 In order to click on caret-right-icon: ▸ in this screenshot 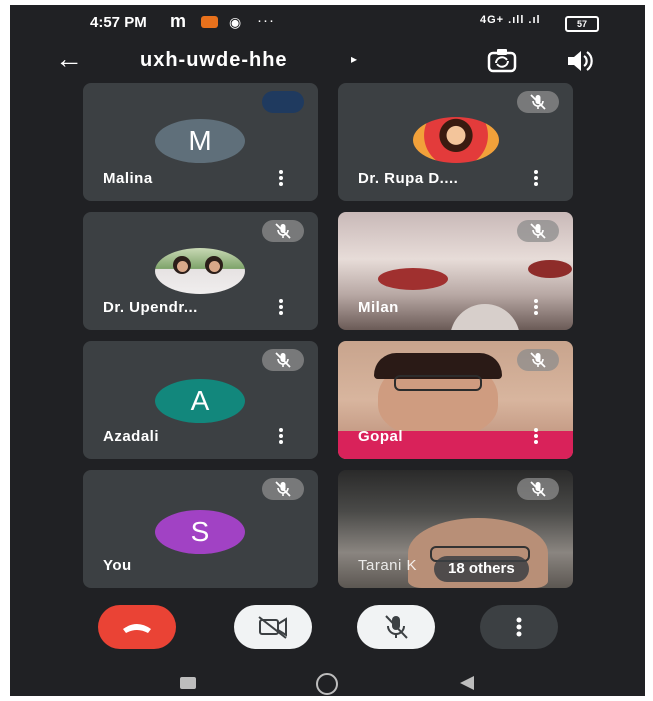, I will do `click(354, 59)`.